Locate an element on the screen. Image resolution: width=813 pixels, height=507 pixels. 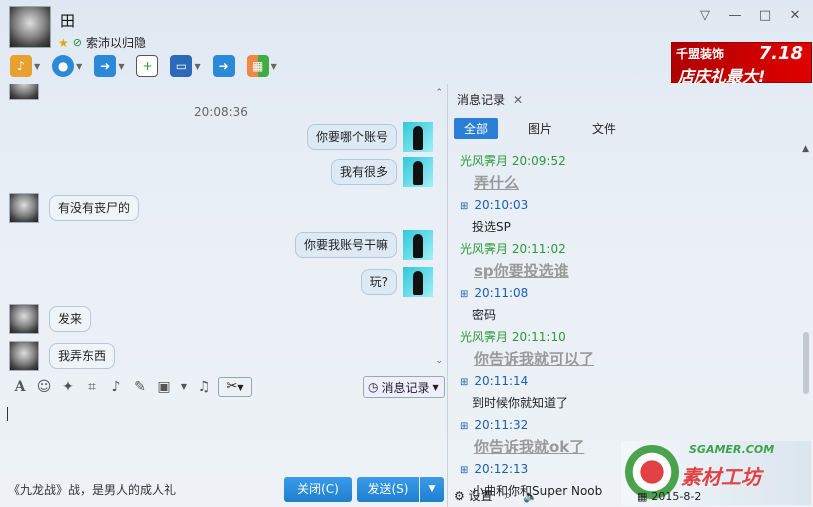
screenshot-button: ✂▼ is located at coordinates (235, 387).